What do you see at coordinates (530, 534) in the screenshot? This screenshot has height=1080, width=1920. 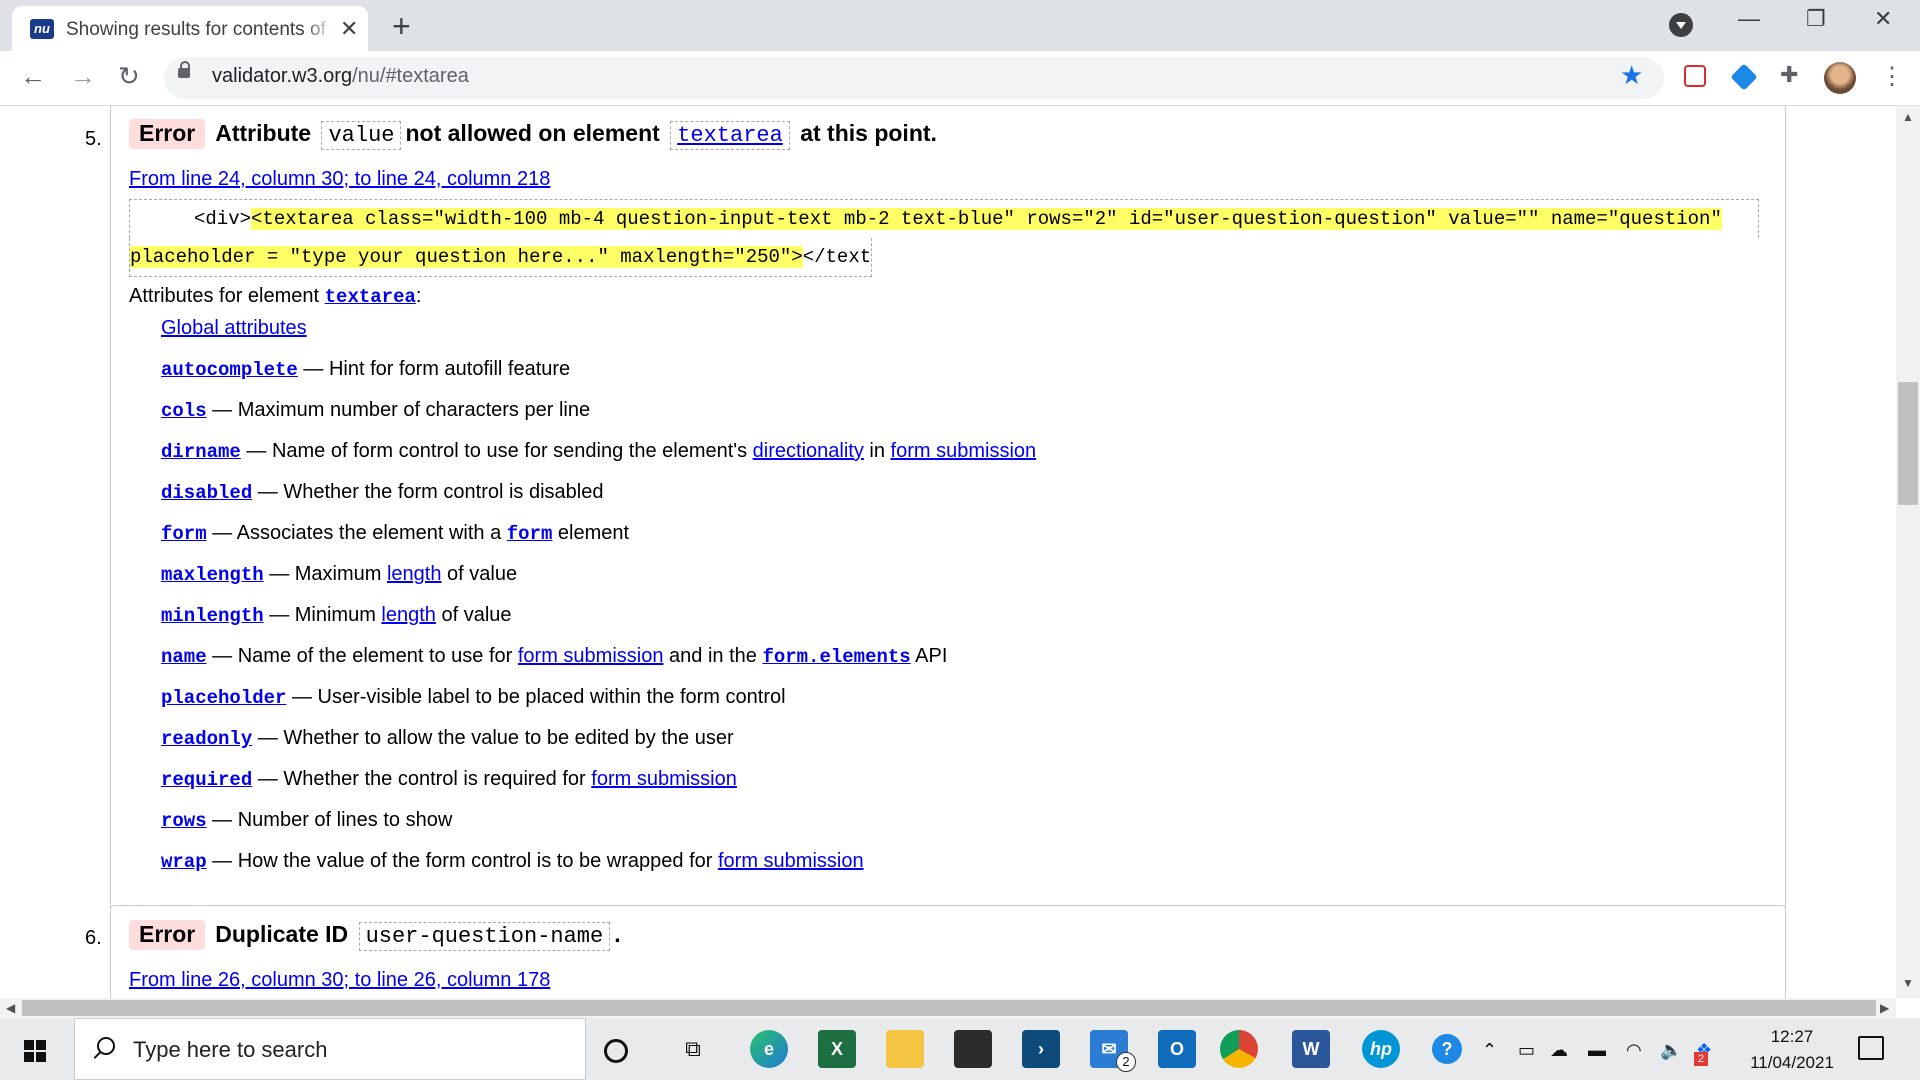 I see `spec-link: form` at bounding box center [530, 534].